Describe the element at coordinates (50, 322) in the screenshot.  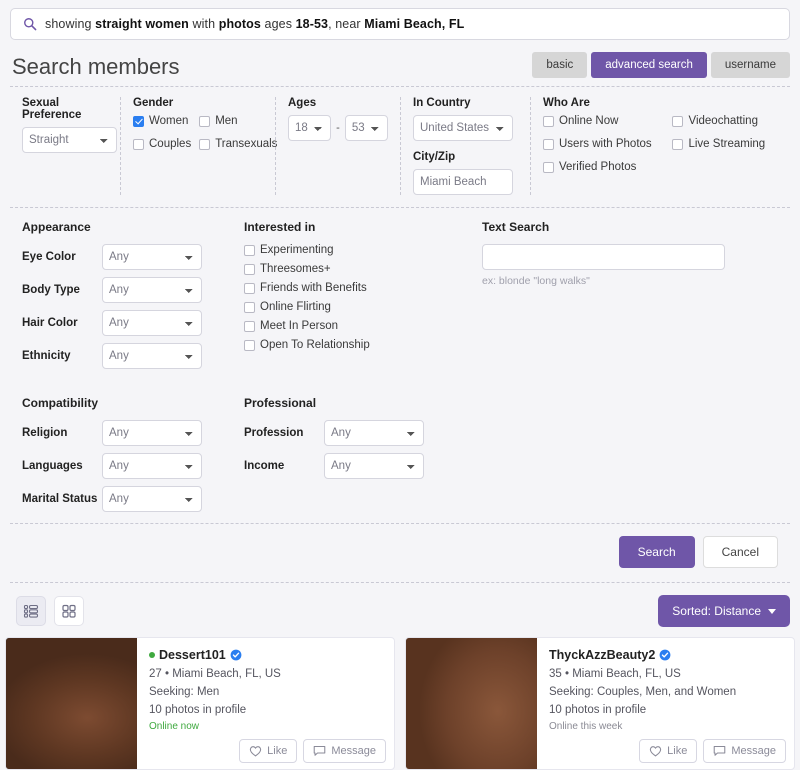
I see `appearance-label: Hair Color` at that location.